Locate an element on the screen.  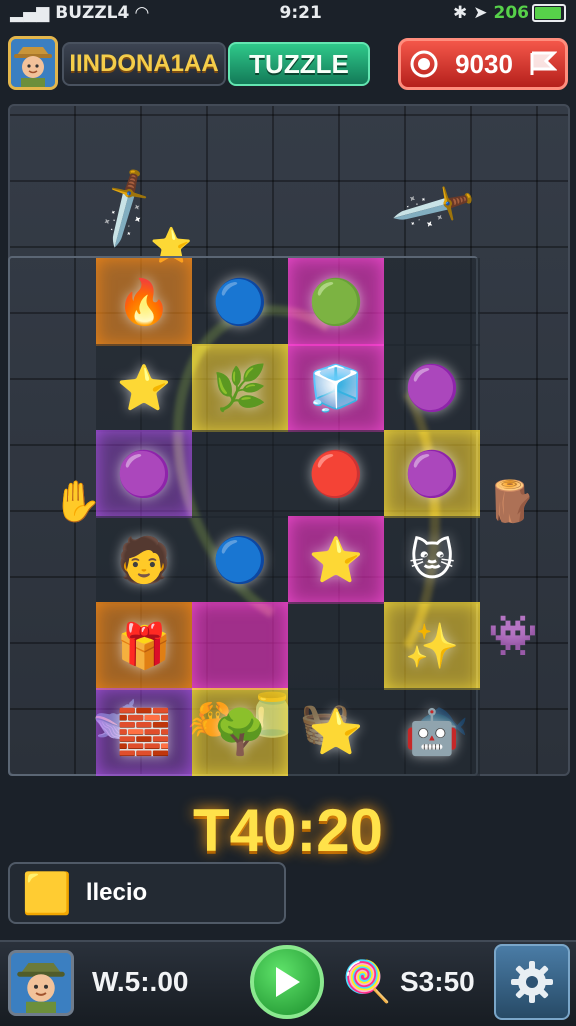
bottom-bar: W.5:.00 🍭 S3:50 is located at coordinates (288, 983).